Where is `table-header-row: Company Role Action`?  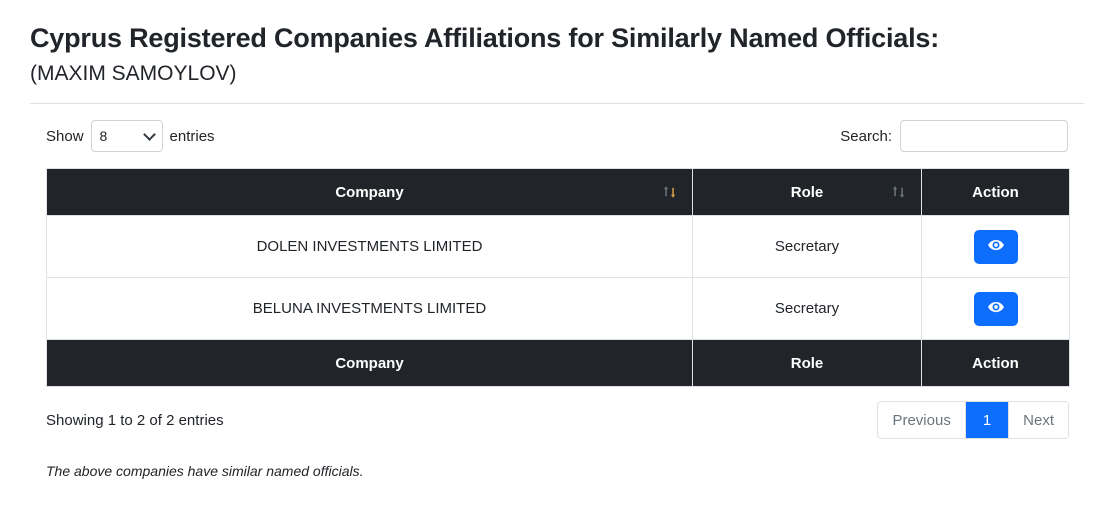
table-header-row: Company Role Action is located at coordinates (558, 192).